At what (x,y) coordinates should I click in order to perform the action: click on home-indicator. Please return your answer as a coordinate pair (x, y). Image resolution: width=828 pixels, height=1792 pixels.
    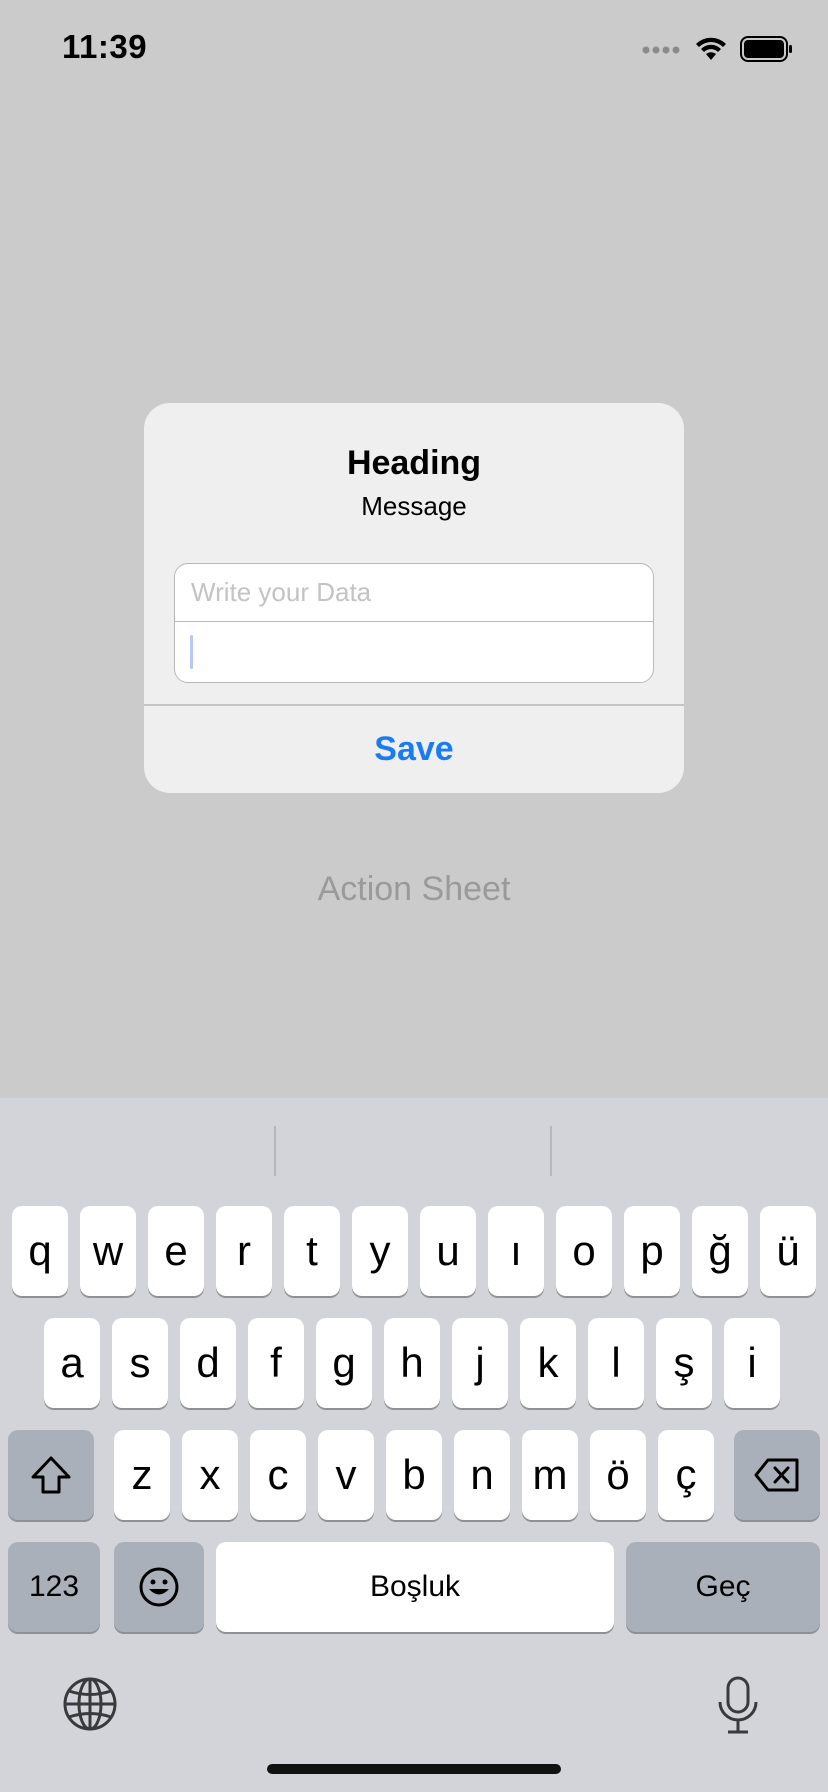
    Looking at the image, I should click on (414, 1769).